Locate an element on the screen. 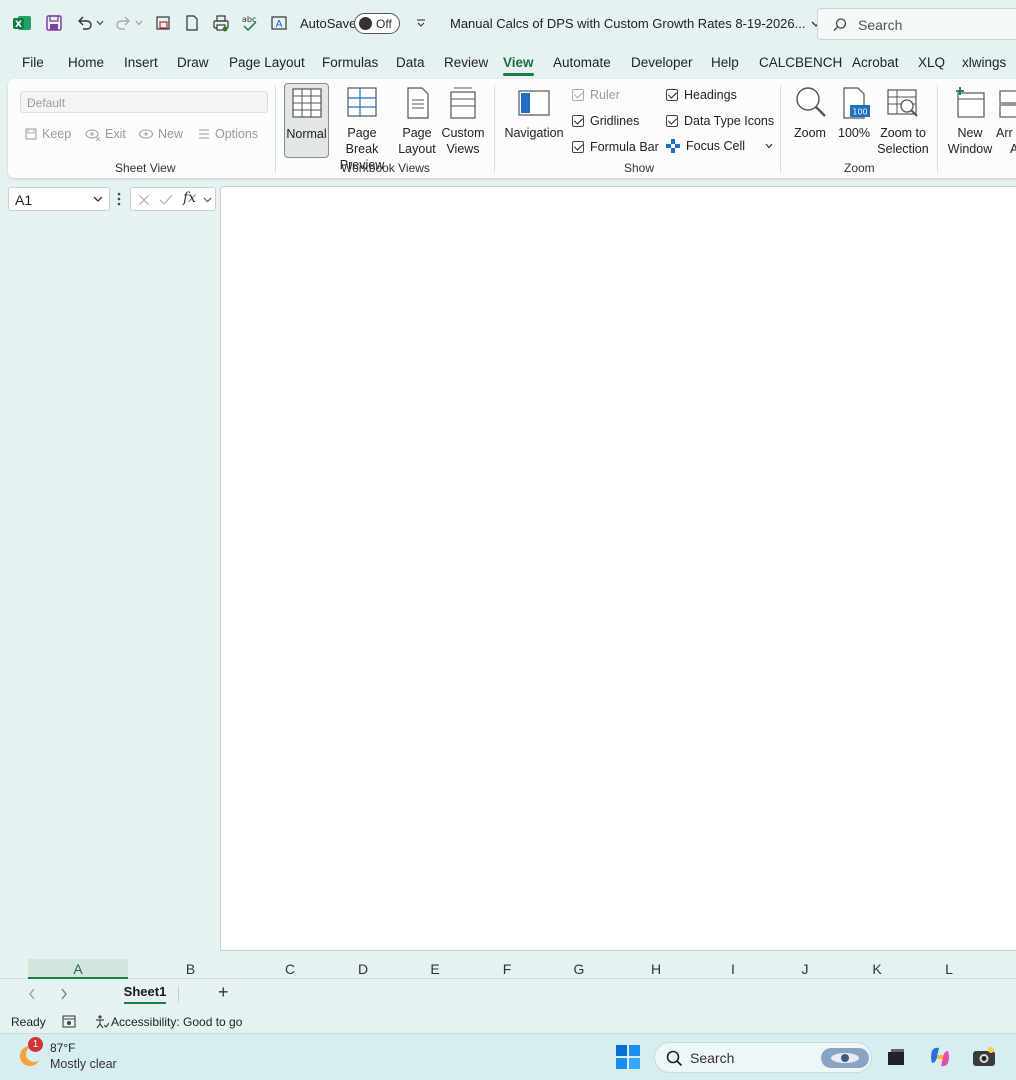 This screenshot has height=1080, width=1016. undo-icon is located at coordinates (85, 23).